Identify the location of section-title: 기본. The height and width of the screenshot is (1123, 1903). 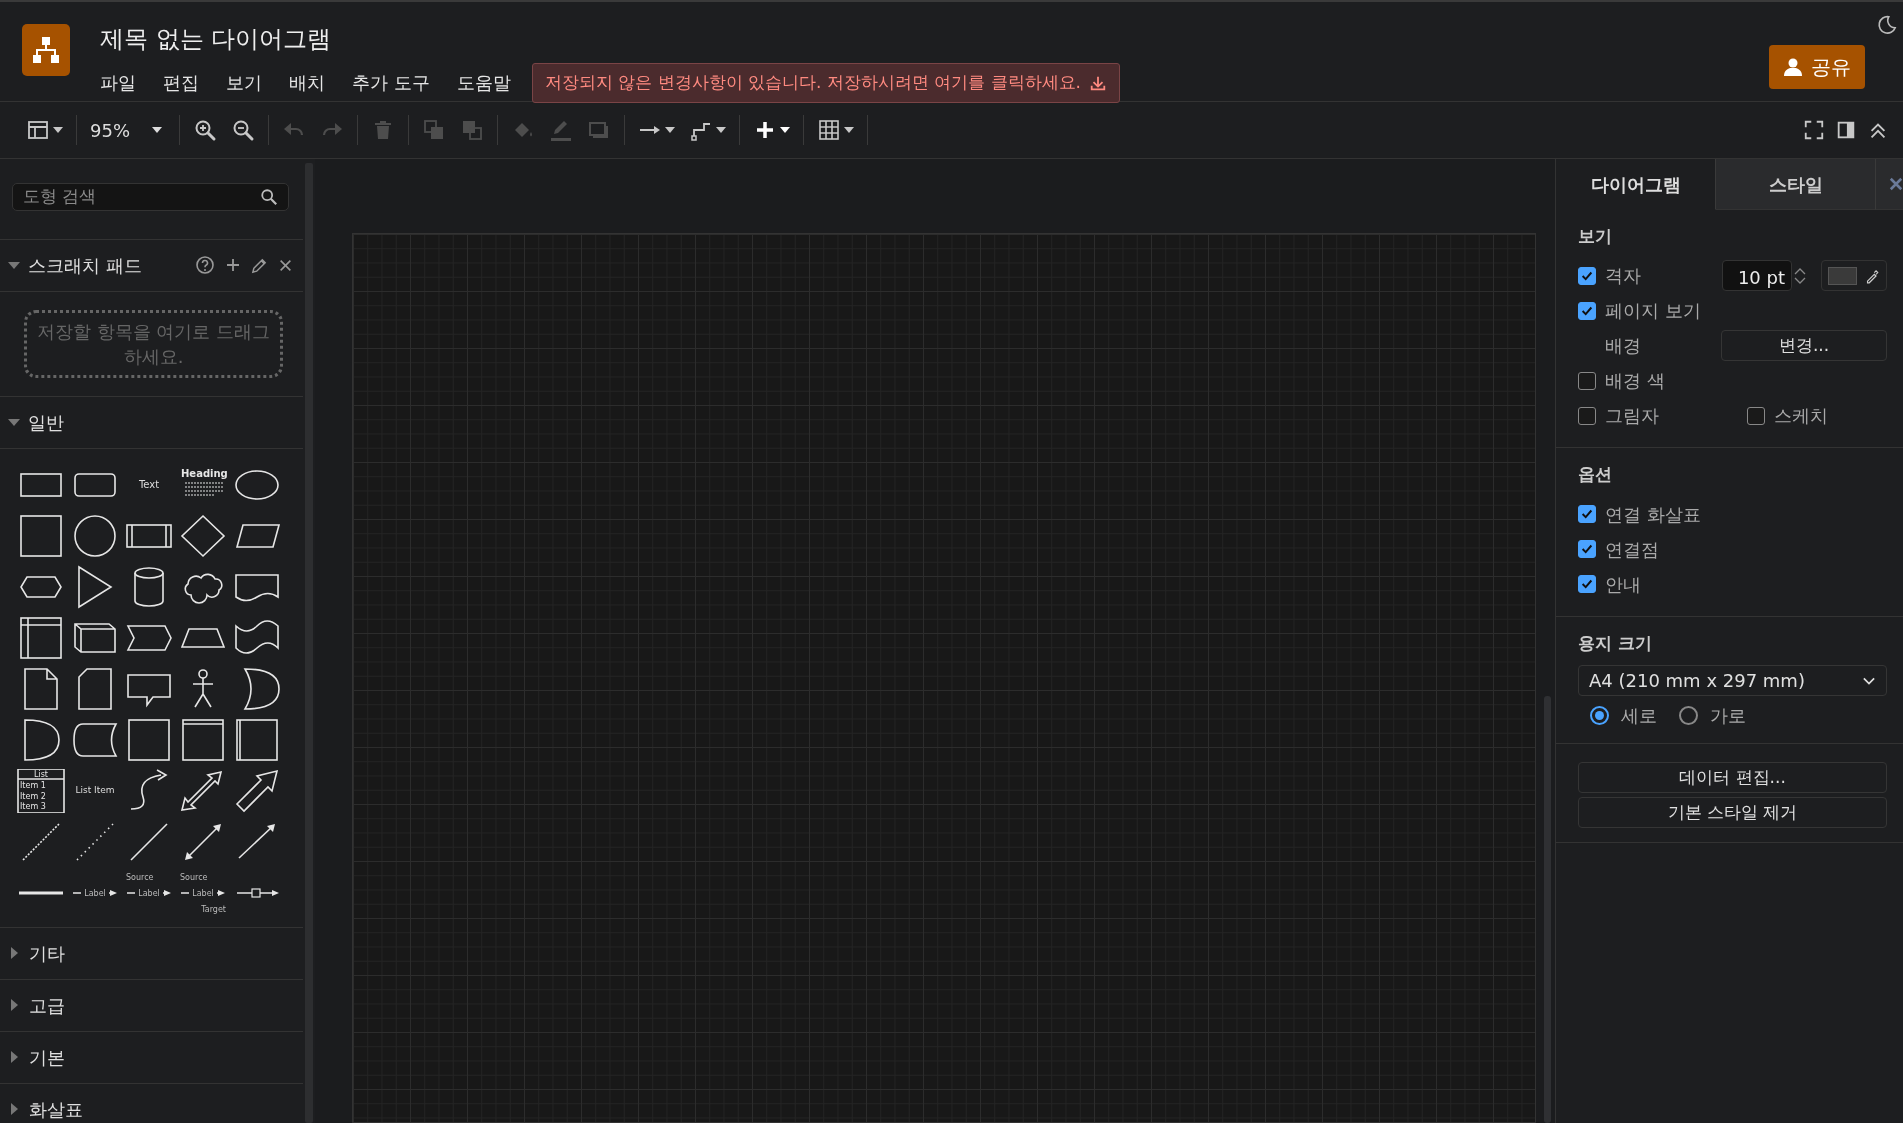
(47, 1057).